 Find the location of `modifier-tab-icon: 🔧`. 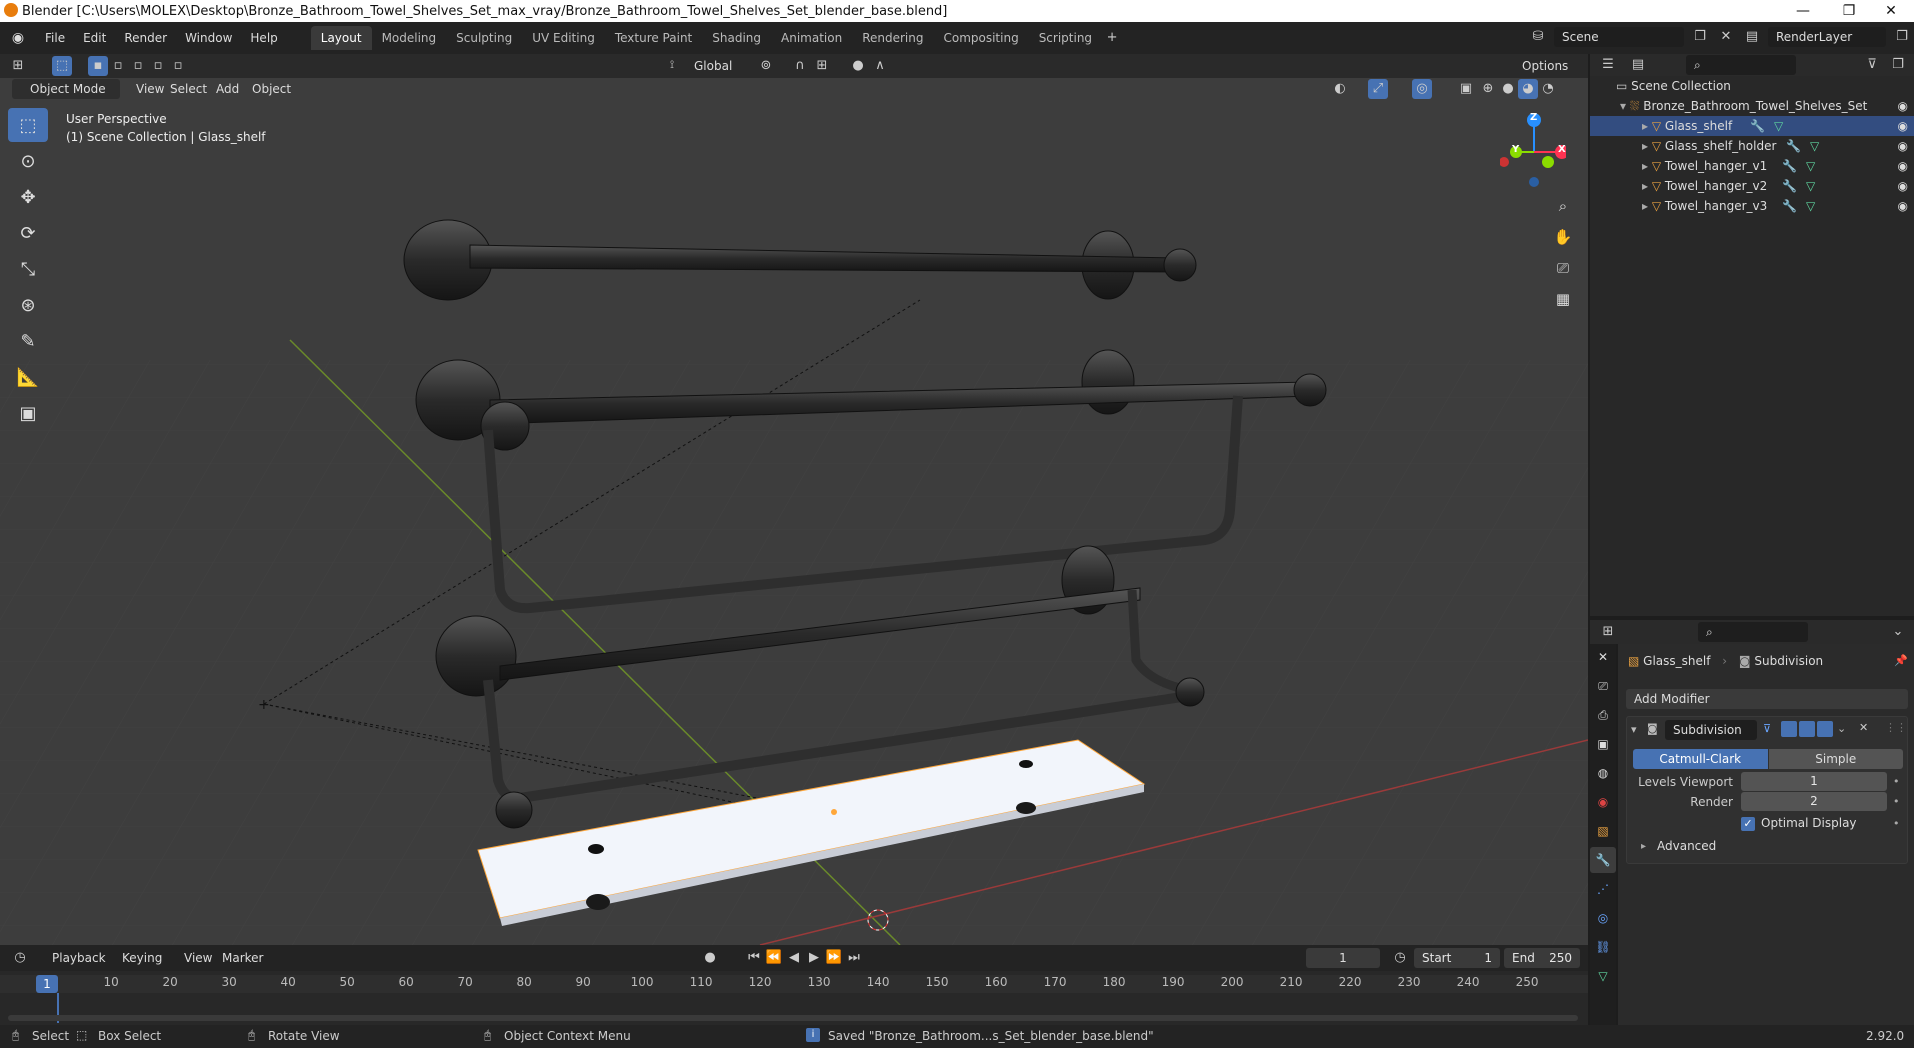

modifier-tab-icon: 🔧 is located at coordinates (1603, 860).